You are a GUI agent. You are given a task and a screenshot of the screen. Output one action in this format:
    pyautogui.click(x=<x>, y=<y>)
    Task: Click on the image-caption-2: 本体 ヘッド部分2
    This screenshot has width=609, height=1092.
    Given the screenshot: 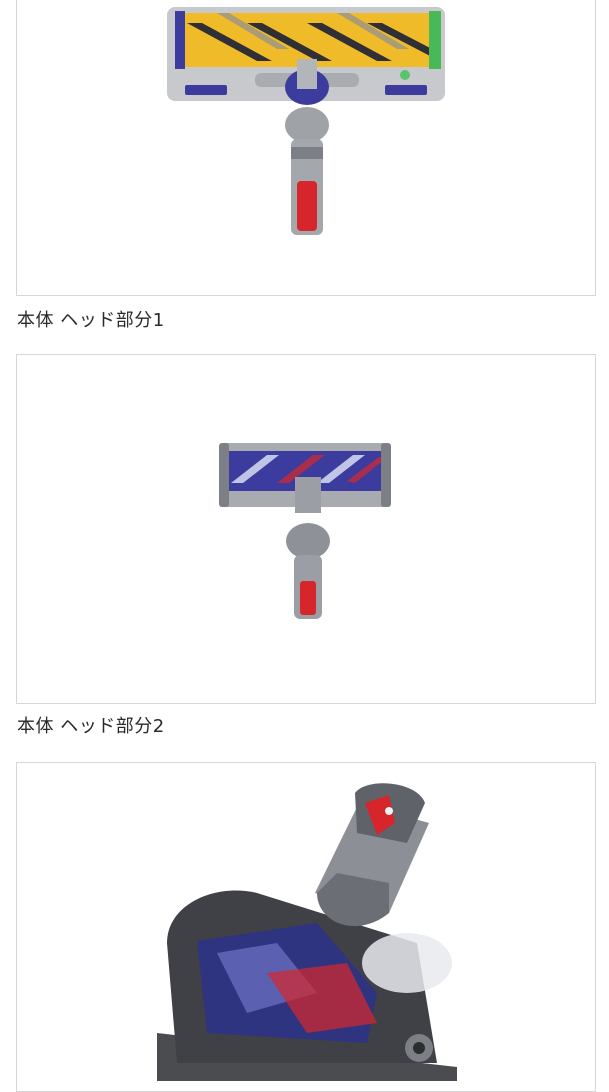 What is the action you would take?
    pyautogui.click(x=91, y=726)
    